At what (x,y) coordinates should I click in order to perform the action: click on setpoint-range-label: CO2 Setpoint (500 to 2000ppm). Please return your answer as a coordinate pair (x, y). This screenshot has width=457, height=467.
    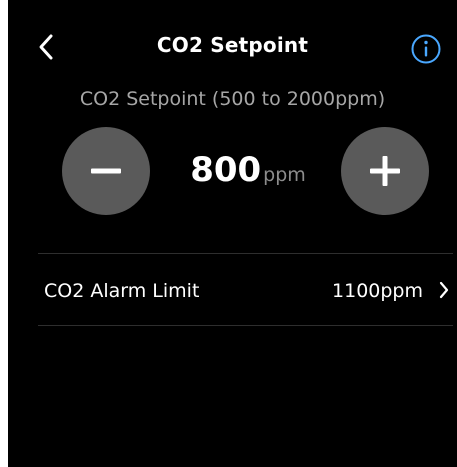
    Looking at the image, I should click on (232, 99).